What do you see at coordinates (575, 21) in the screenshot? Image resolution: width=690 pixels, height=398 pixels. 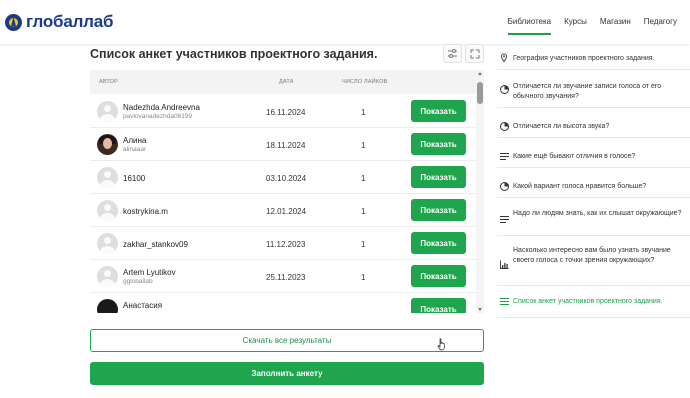 I see `nav-courses: Курсы` at bounding box center [575, 21].